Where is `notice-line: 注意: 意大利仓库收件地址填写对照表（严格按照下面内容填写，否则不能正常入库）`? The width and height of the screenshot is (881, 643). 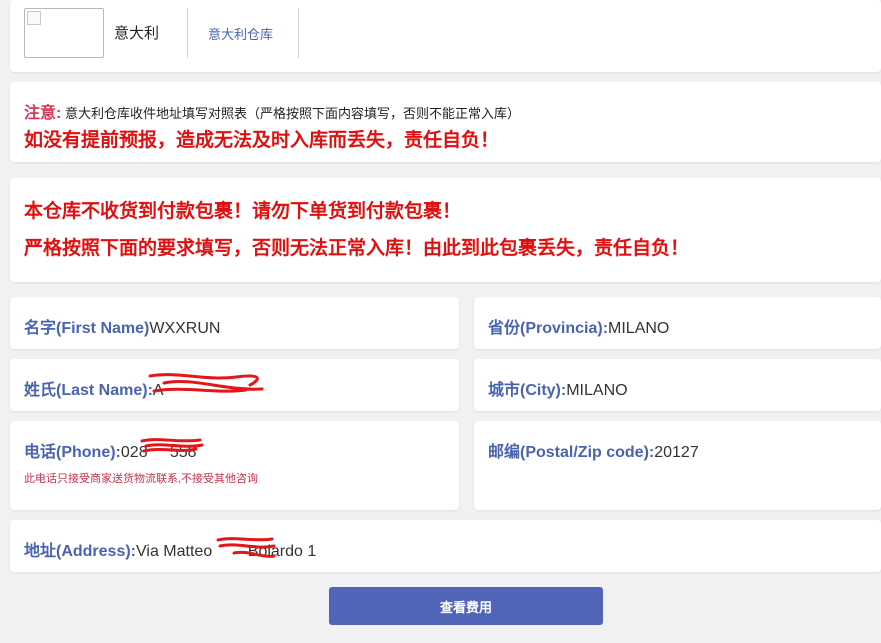 notice-line: 注意: 意大利仓库收件地址填写对照表（严格按照下面内容填写，否则不能正常入库） is located at coordinates (272, 111).